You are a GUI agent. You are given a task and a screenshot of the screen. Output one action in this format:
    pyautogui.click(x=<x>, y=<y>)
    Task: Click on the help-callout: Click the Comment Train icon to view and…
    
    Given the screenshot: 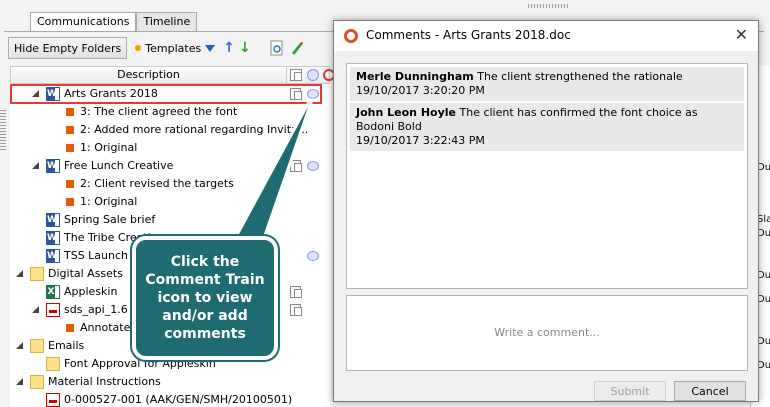 What is the action you would take?
    pyautogui.click(x=205, y=298)
    